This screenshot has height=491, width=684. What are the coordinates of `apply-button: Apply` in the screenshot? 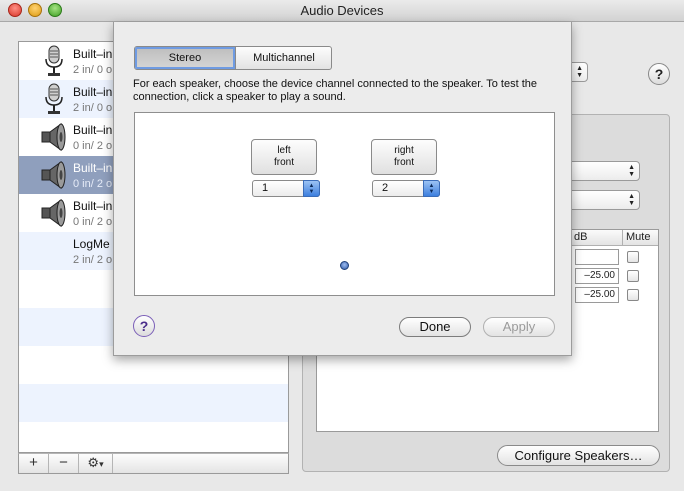 It's located at (519, 327).